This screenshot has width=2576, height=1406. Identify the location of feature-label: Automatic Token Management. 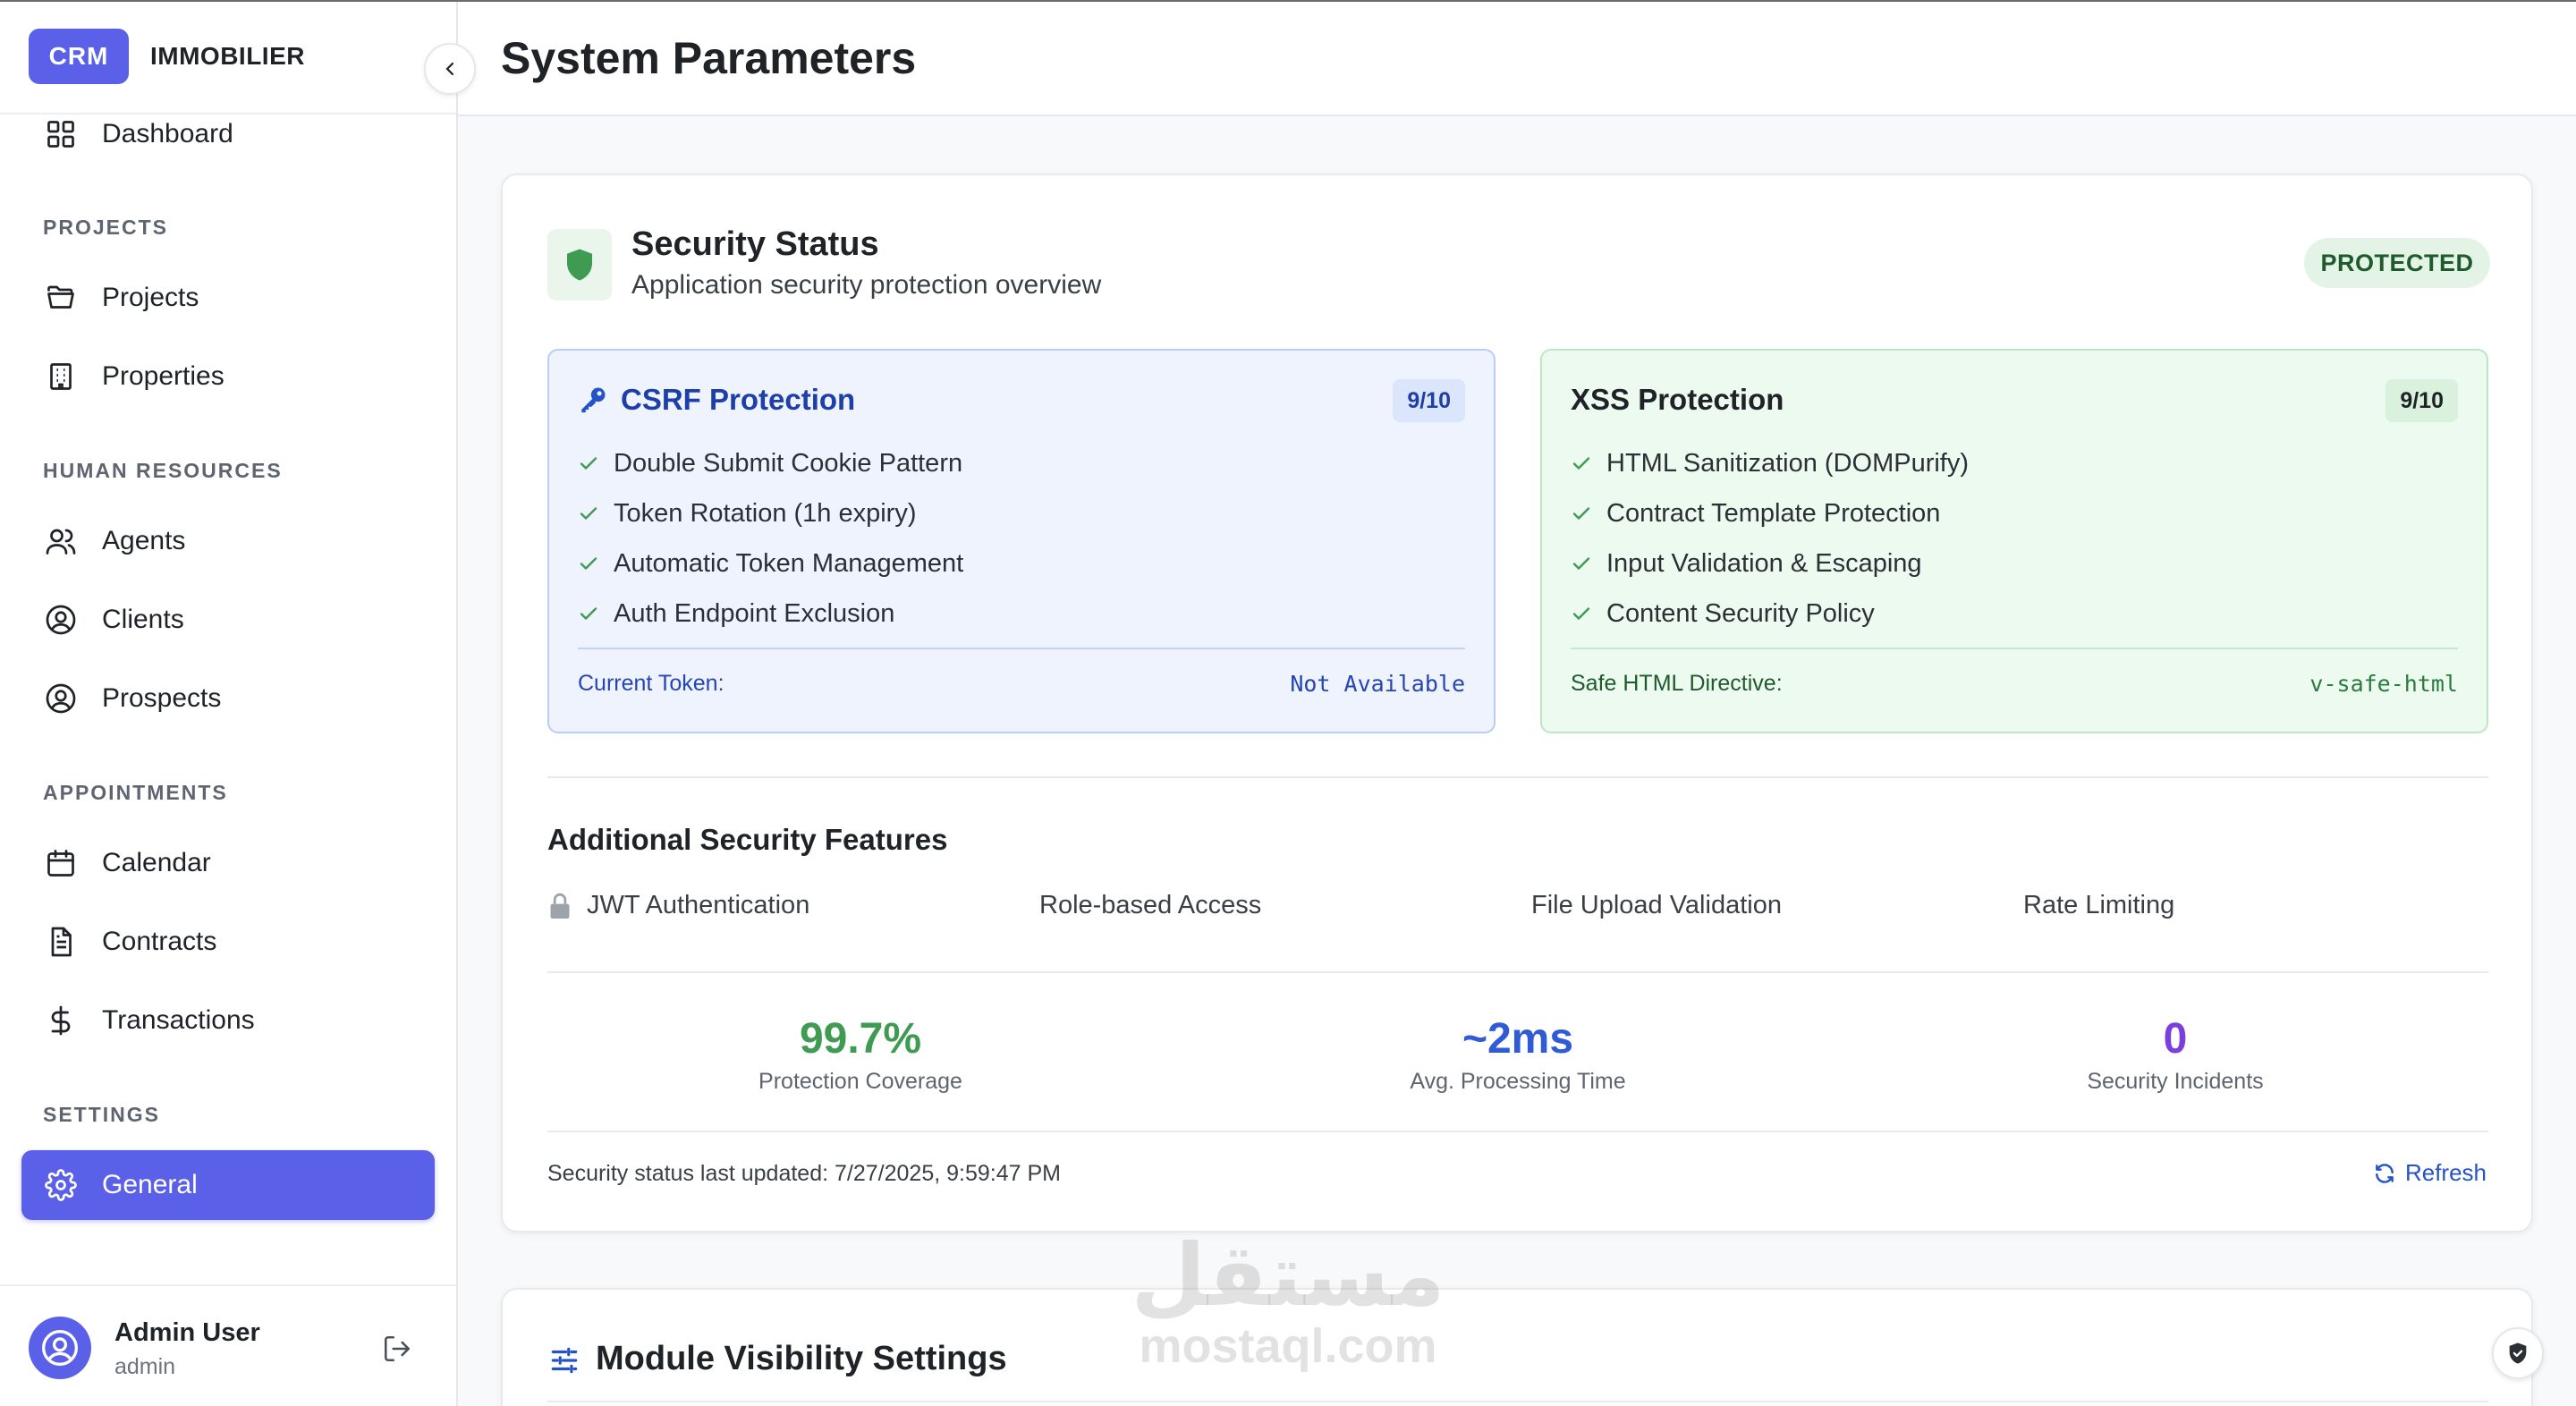
(789, 563).